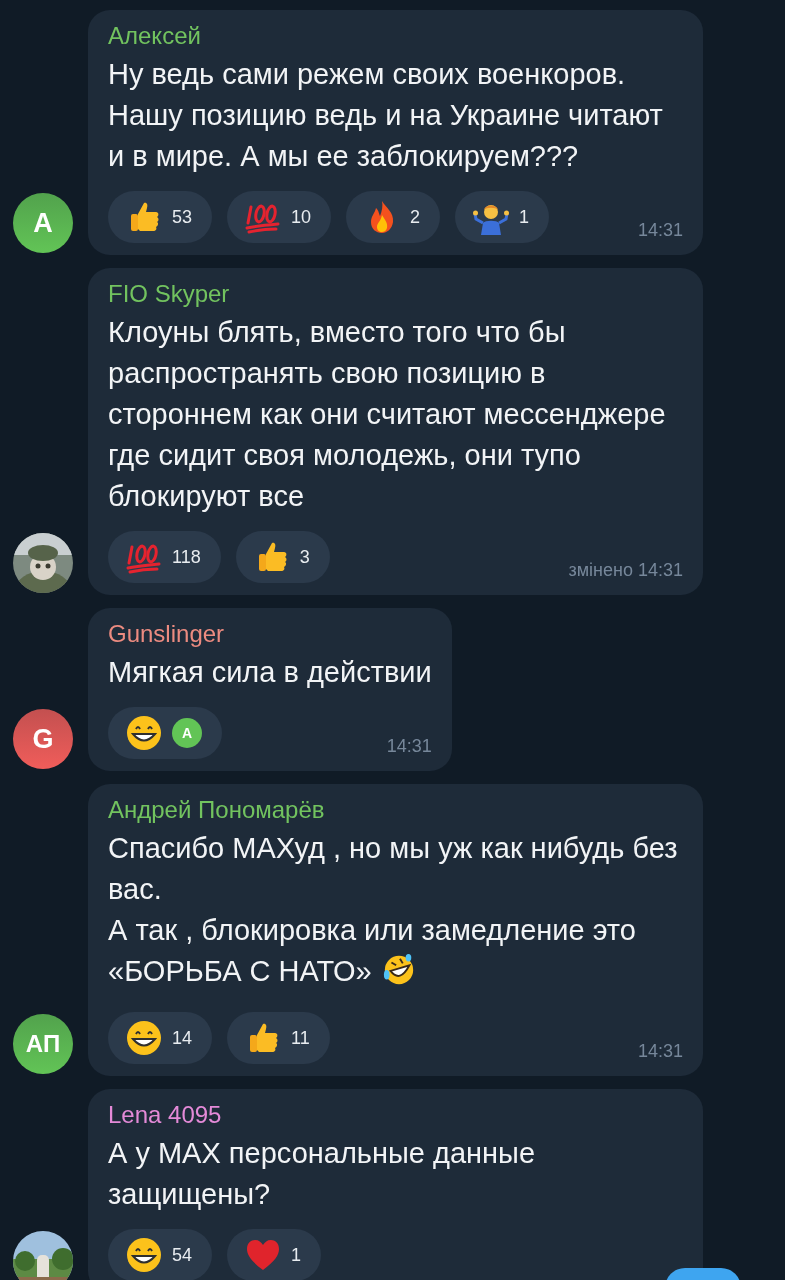 The height and width of the screenshot is (1280, 785). Describe the element at coordinates (43, 739) in the screenshot. I see `user-avatar: G` at that location.